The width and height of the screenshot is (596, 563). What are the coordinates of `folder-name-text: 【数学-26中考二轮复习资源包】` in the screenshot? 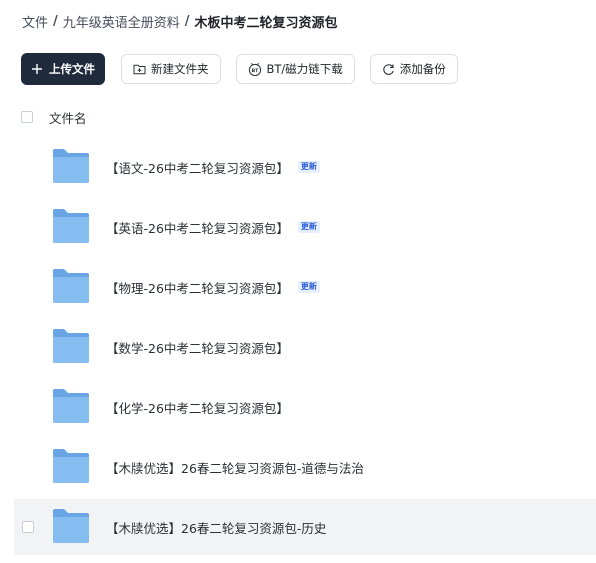 It's located at (197, 348).